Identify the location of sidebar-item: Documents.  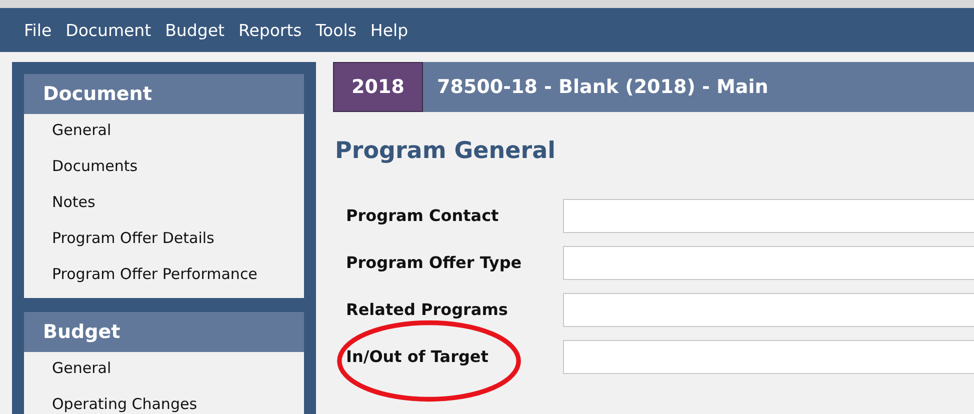
(164, 170).